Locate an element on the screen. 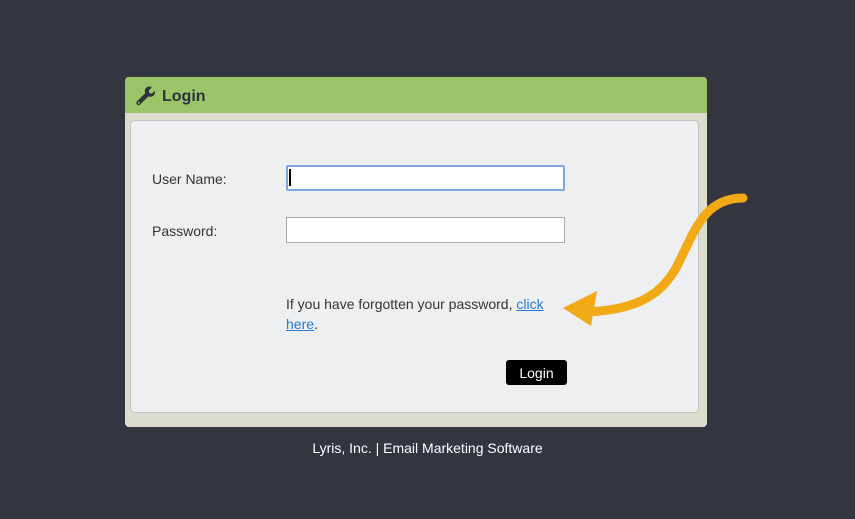  arrow-head-icon is located at coordinates (580, 308).